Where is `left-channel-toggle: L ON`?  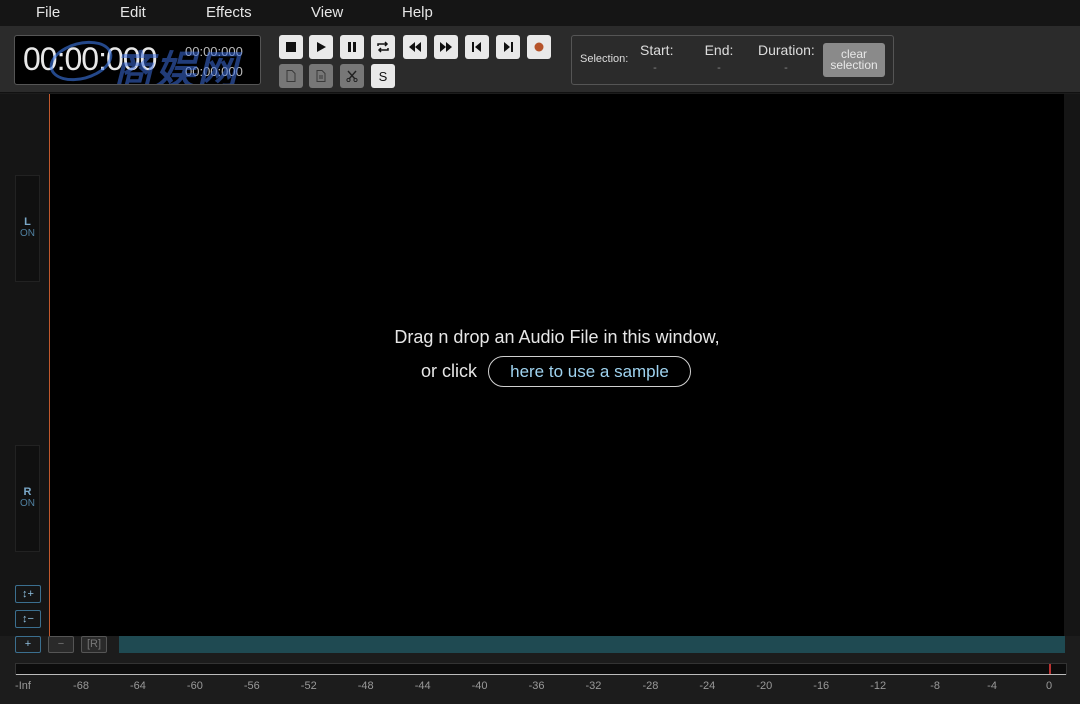
left-channel-toggle: L ON is located at coordinates (27, 228).